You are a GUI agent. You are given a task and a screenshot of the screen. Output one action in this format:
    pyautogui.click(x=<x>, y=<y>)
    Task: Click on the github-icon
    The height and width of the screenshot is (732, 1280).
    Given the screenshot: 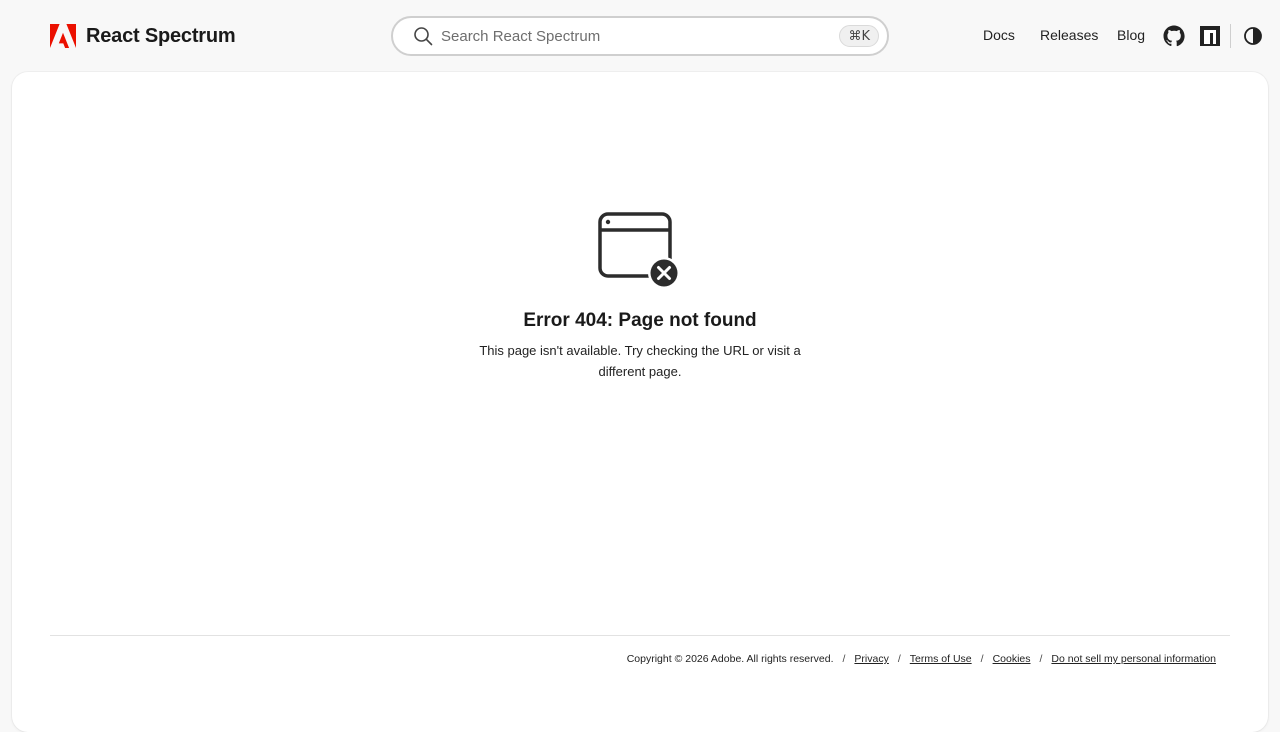 What is the action you would take?
    pyautogui.click(x=1174, y=36)
    